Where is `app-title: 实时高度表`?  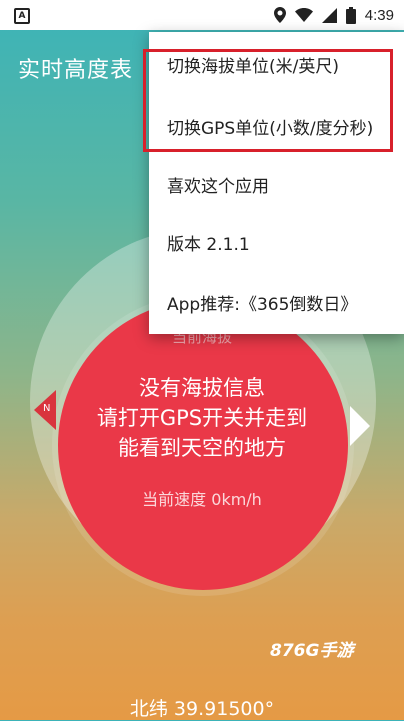 app-title: 实时高度表 is located at coordinates (76, 70).